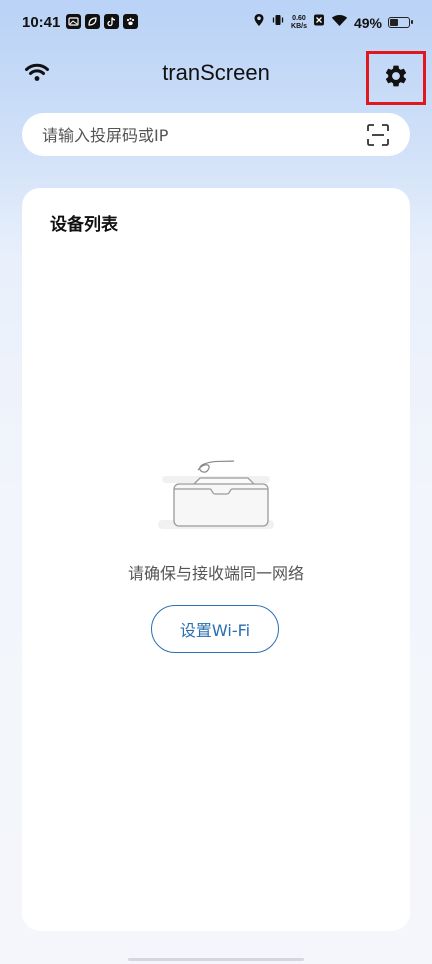 Image resolution: width=432 pixels, height=964 pixels. I want to click on vibrate-icon, so click(278, 22).